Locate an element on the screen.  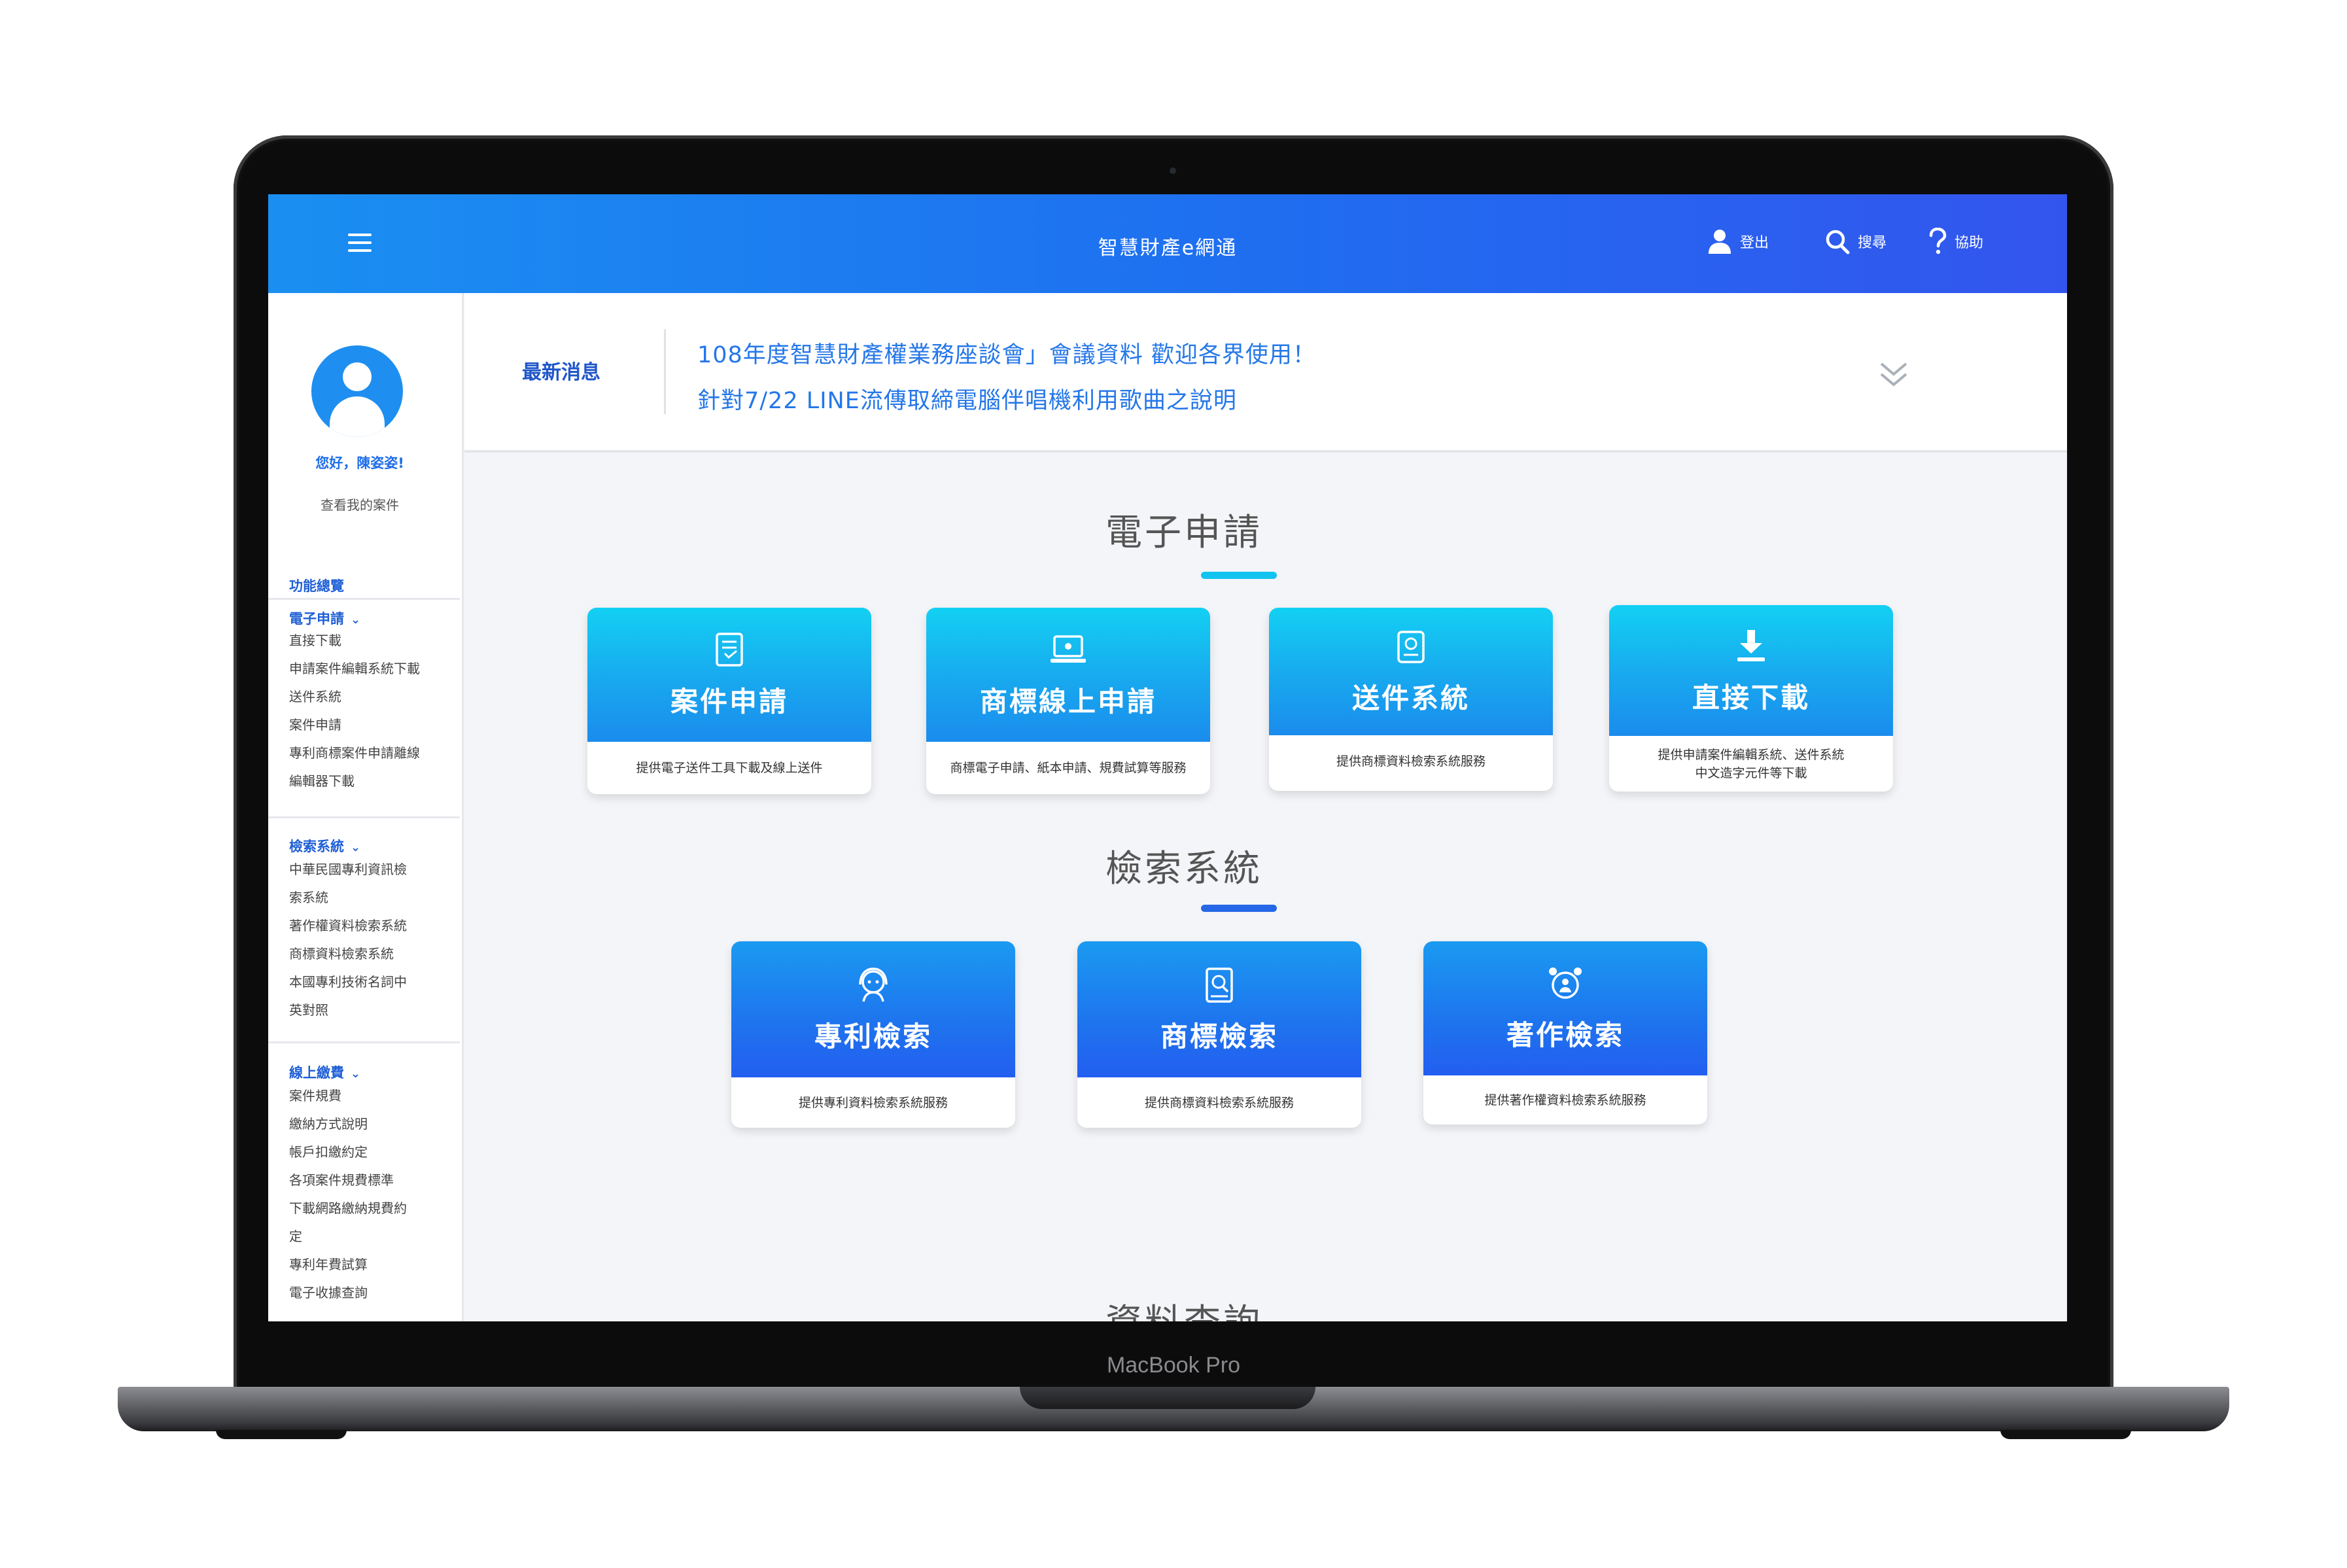
help-label: 協助 is located at coordinates (1969, 243).